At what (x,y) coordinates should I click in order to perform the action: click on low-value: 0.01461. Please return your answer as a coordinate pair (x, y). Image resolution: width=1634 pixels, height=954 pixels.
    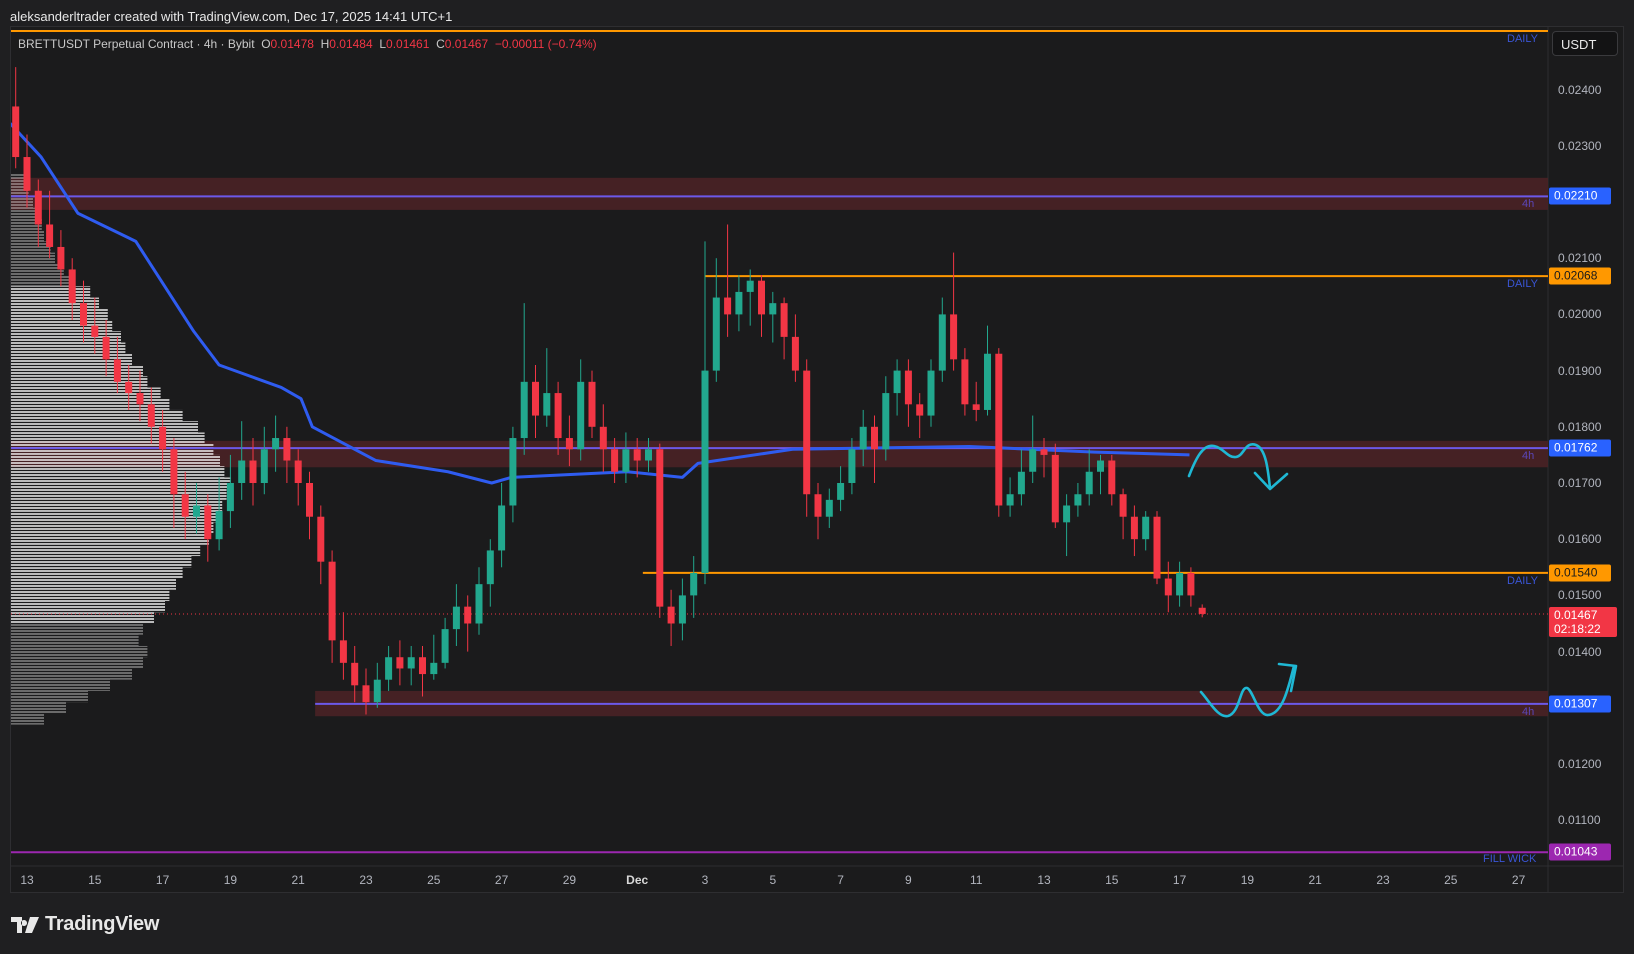
    Looking at the image, I should click on (408, 44).